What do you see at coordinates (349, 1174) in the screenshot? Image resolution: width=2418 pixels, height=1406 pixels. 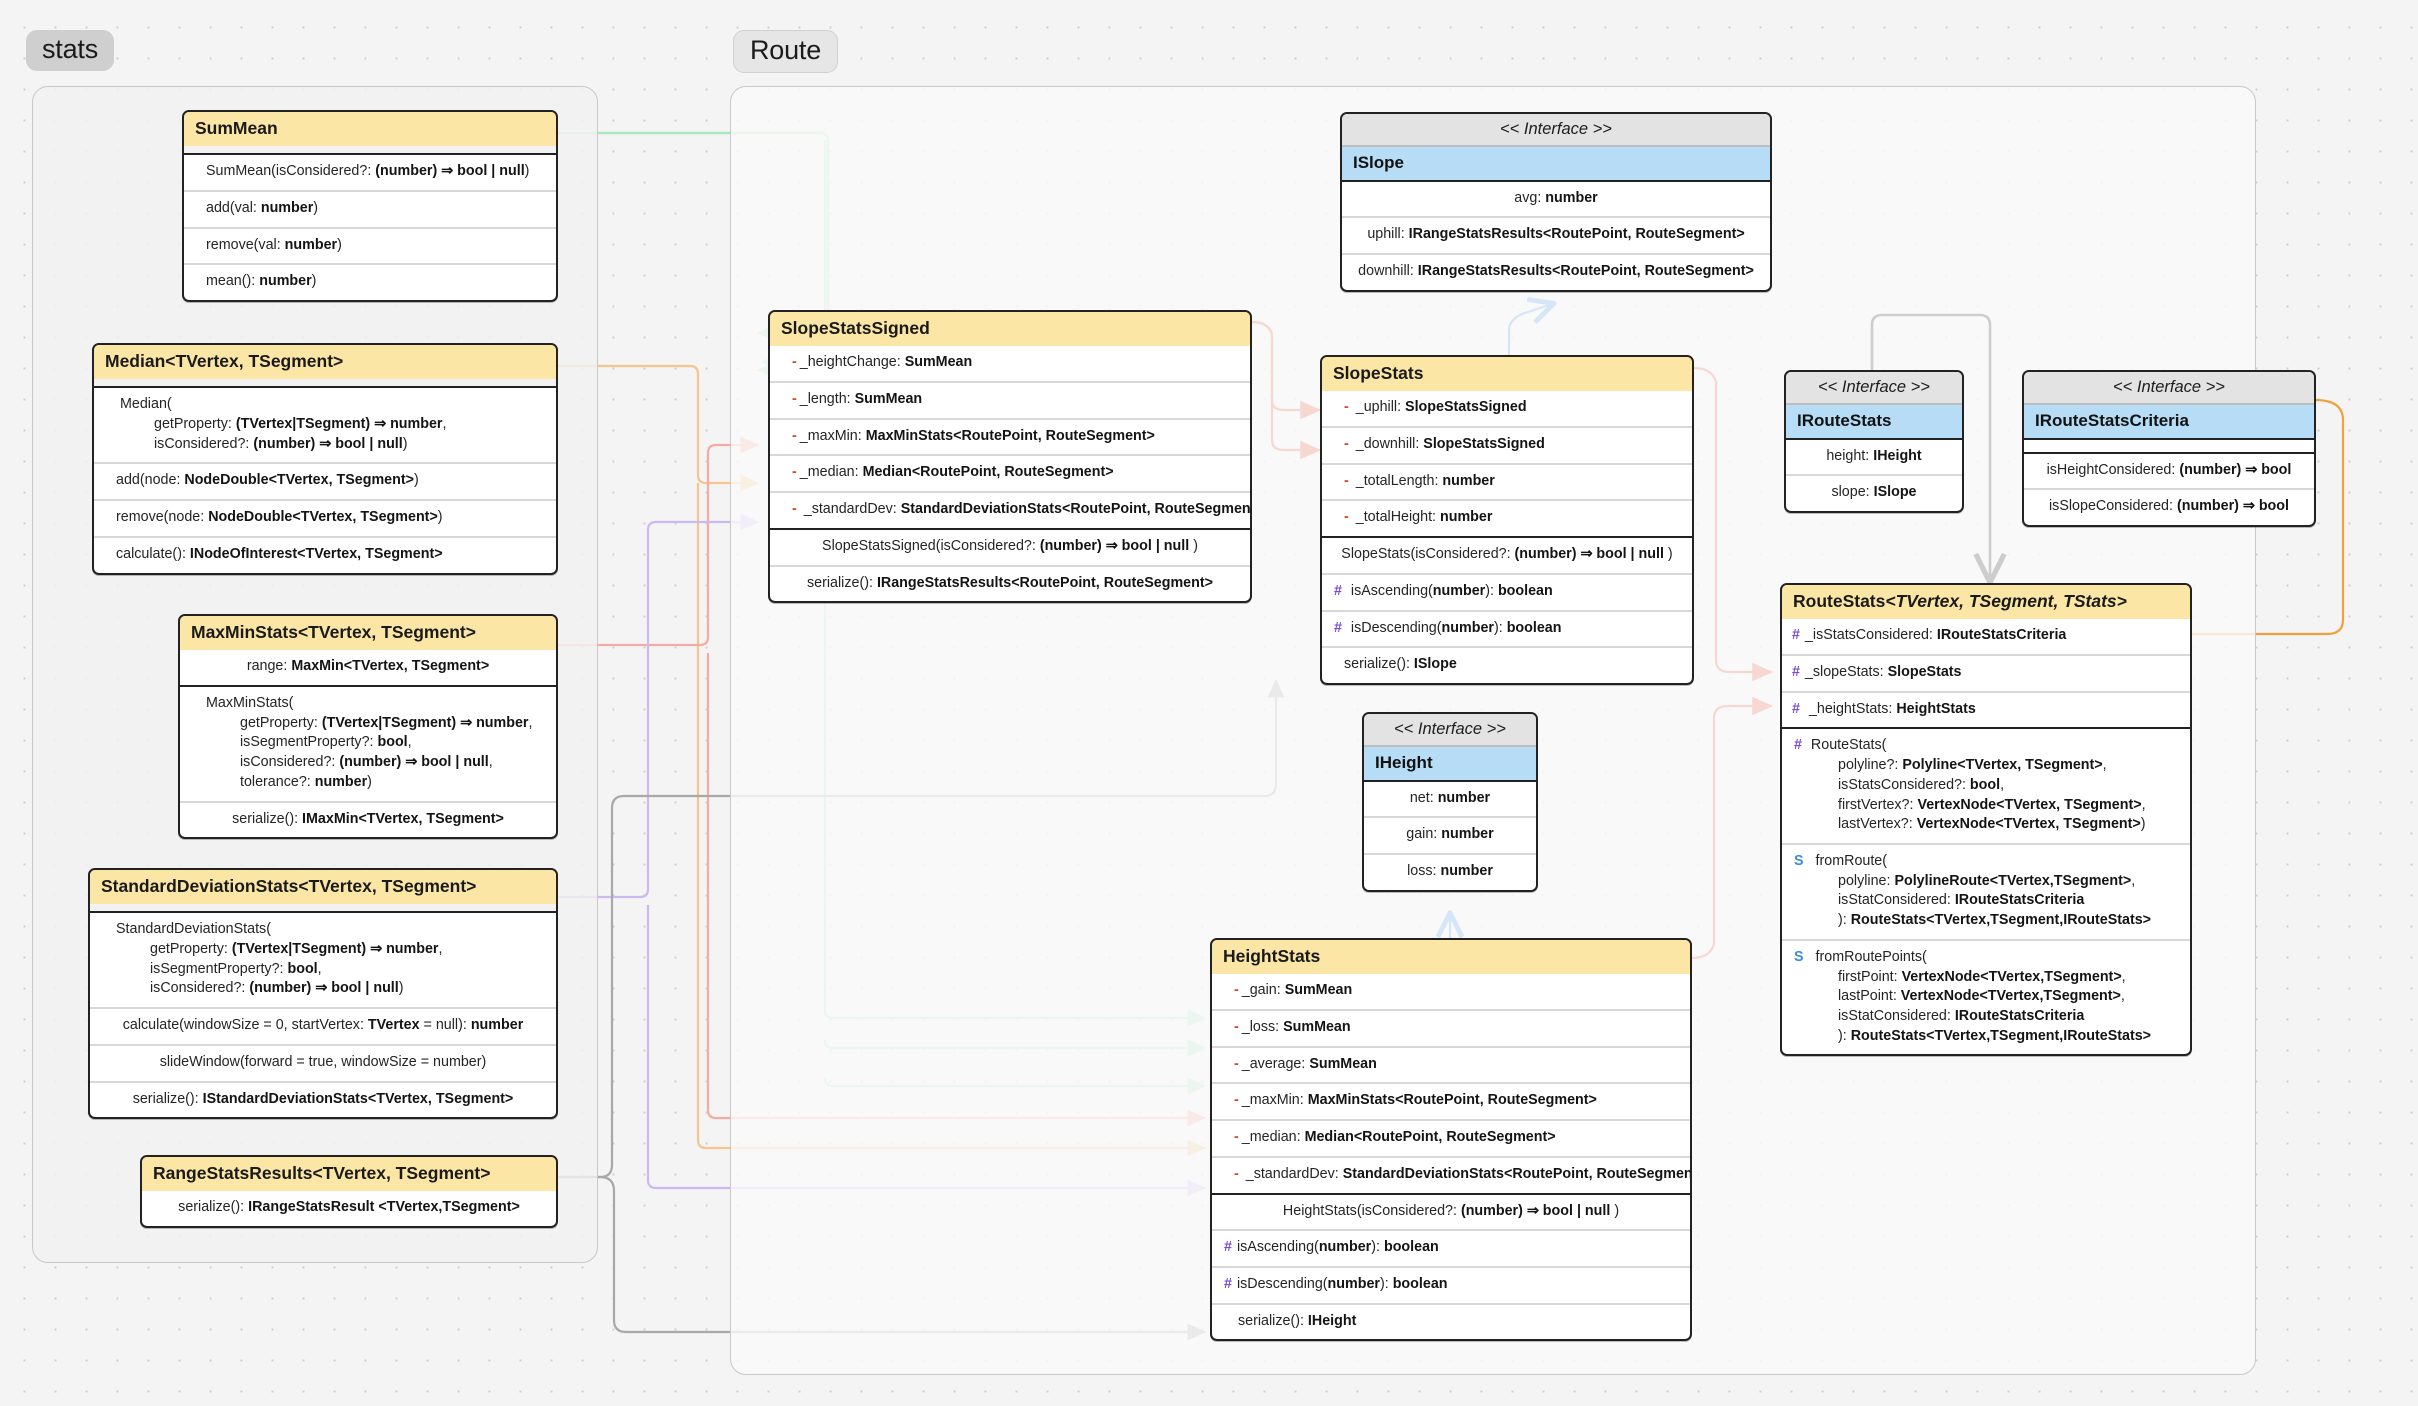 I see `class-title: RangeStatsResults<TVertex, TSegment>` at bounding box center [349, 1174].